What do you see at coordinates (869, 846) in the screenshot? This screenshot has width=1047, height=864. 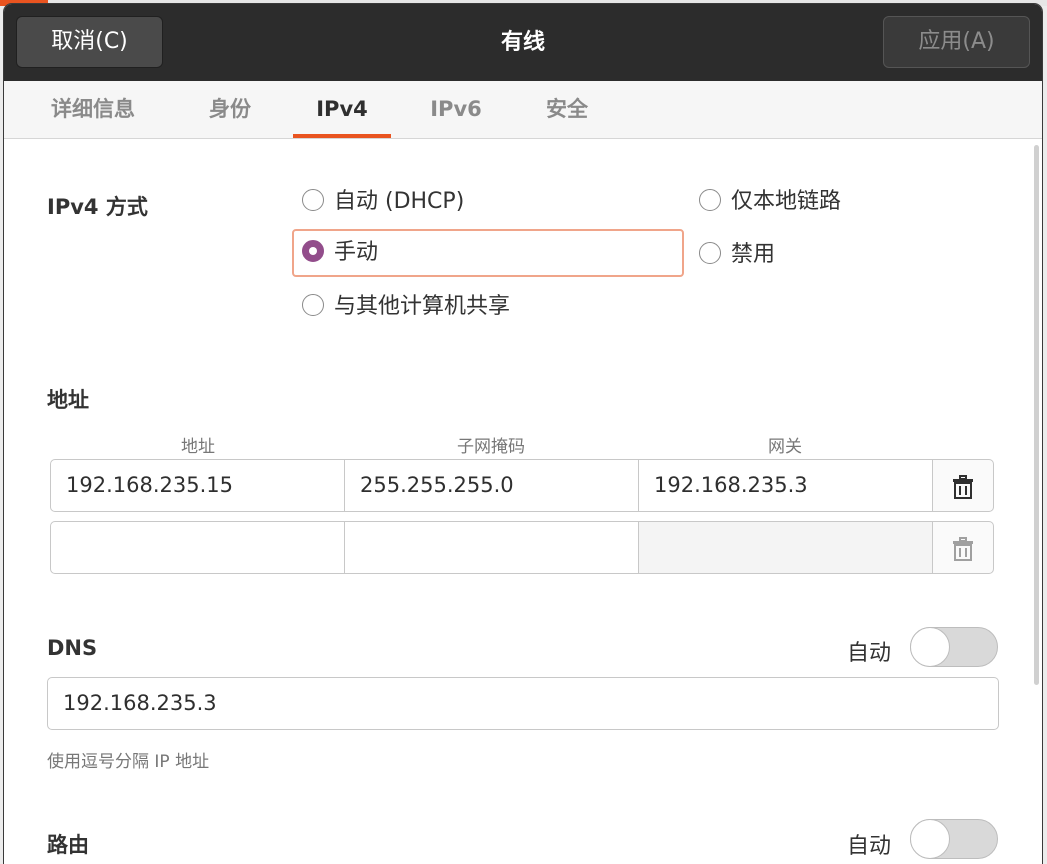 I see `routes-auto-label: 自动` at bounding box center [869, 846].